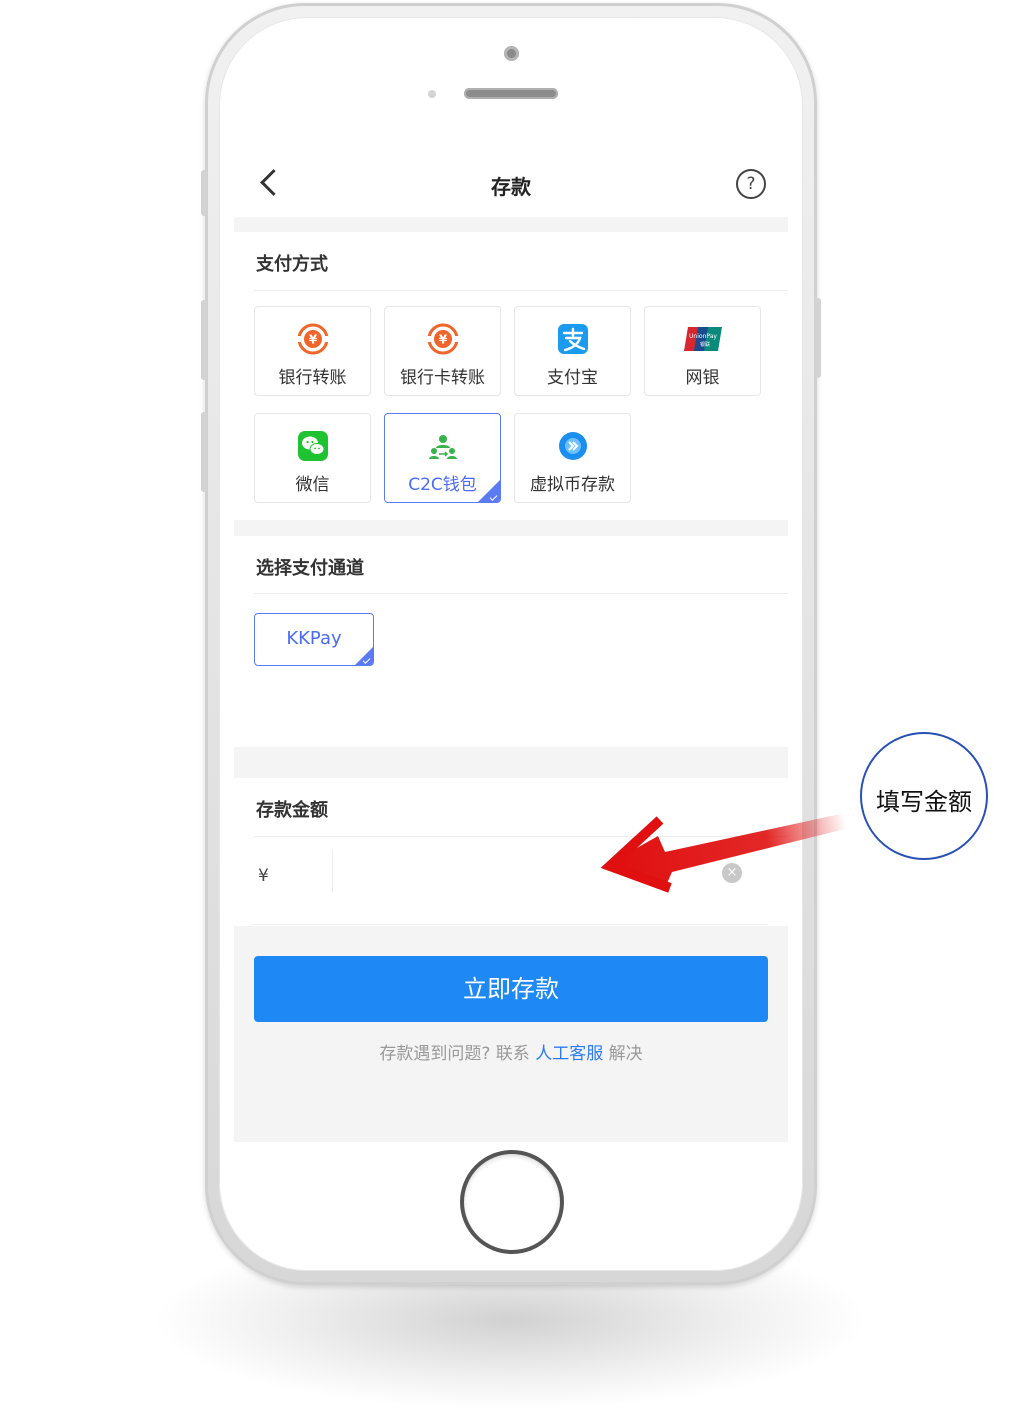 This screenshot has width=1020, height=1412. I want to click on method-crypto: 虚拟币存款, so click(572, 458).